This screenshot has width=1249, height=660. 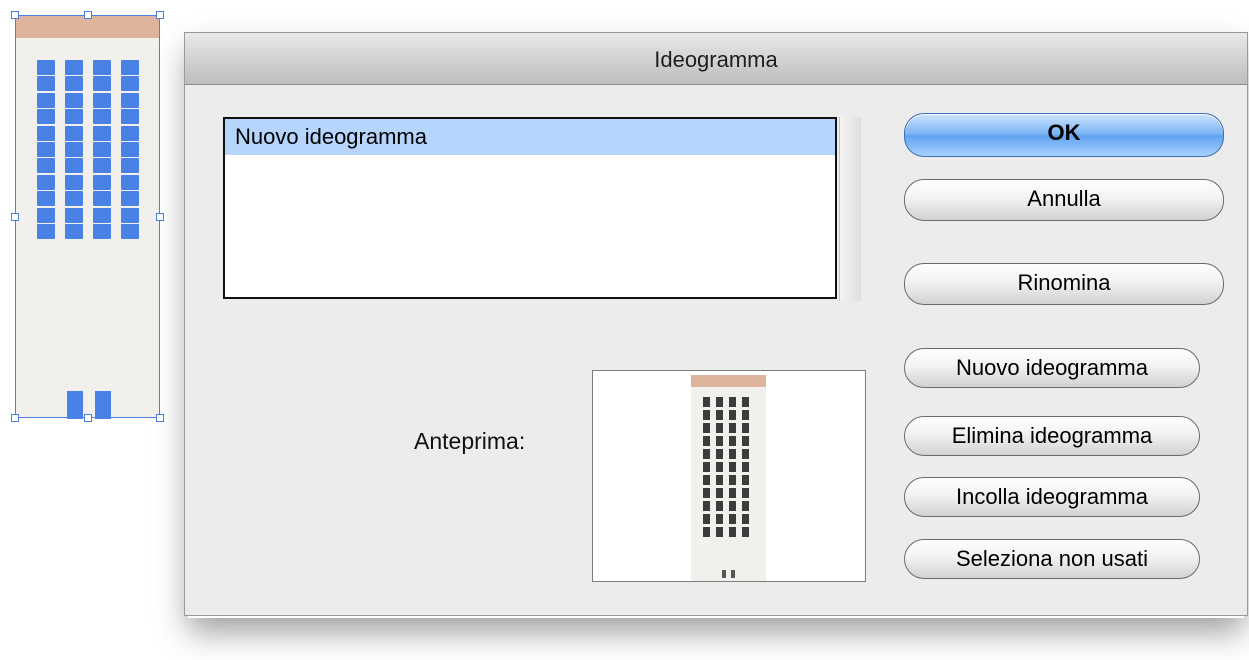 What do you see at coordinates (1052, 436) in the screenshot?
I see `delete-symbol-button: Elimina ideogramma` at bounding box center [1052, 436].